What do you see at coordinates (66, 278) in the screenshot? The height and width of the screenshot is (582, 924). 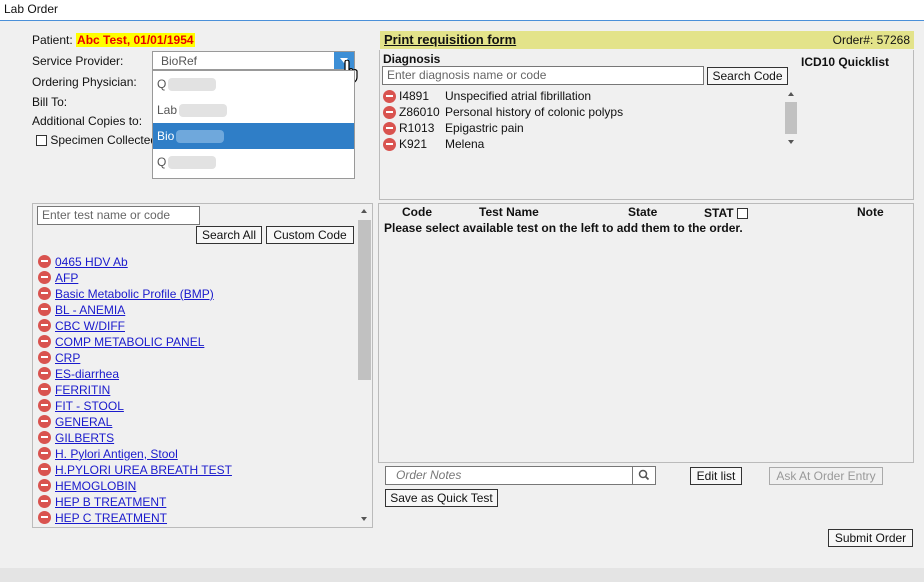 I see `test-link: AFP` at bounding box center [66, 278].